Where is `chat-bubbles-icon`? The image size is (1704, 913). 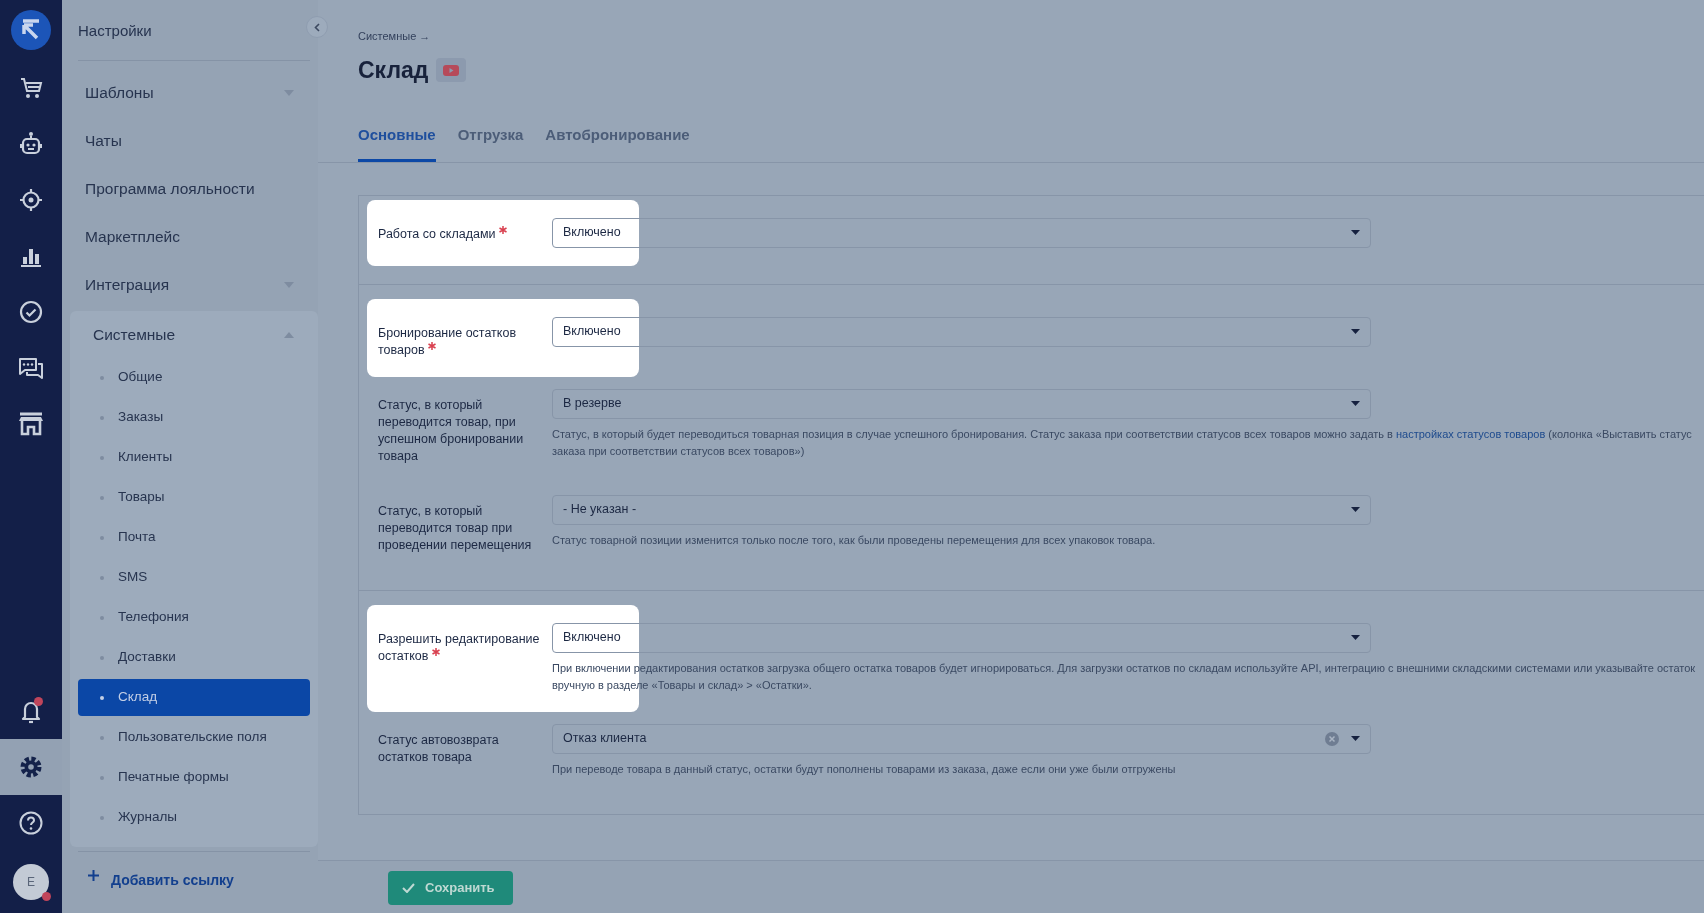
chat-bubbles-icon is located at coordinates (31, 368).